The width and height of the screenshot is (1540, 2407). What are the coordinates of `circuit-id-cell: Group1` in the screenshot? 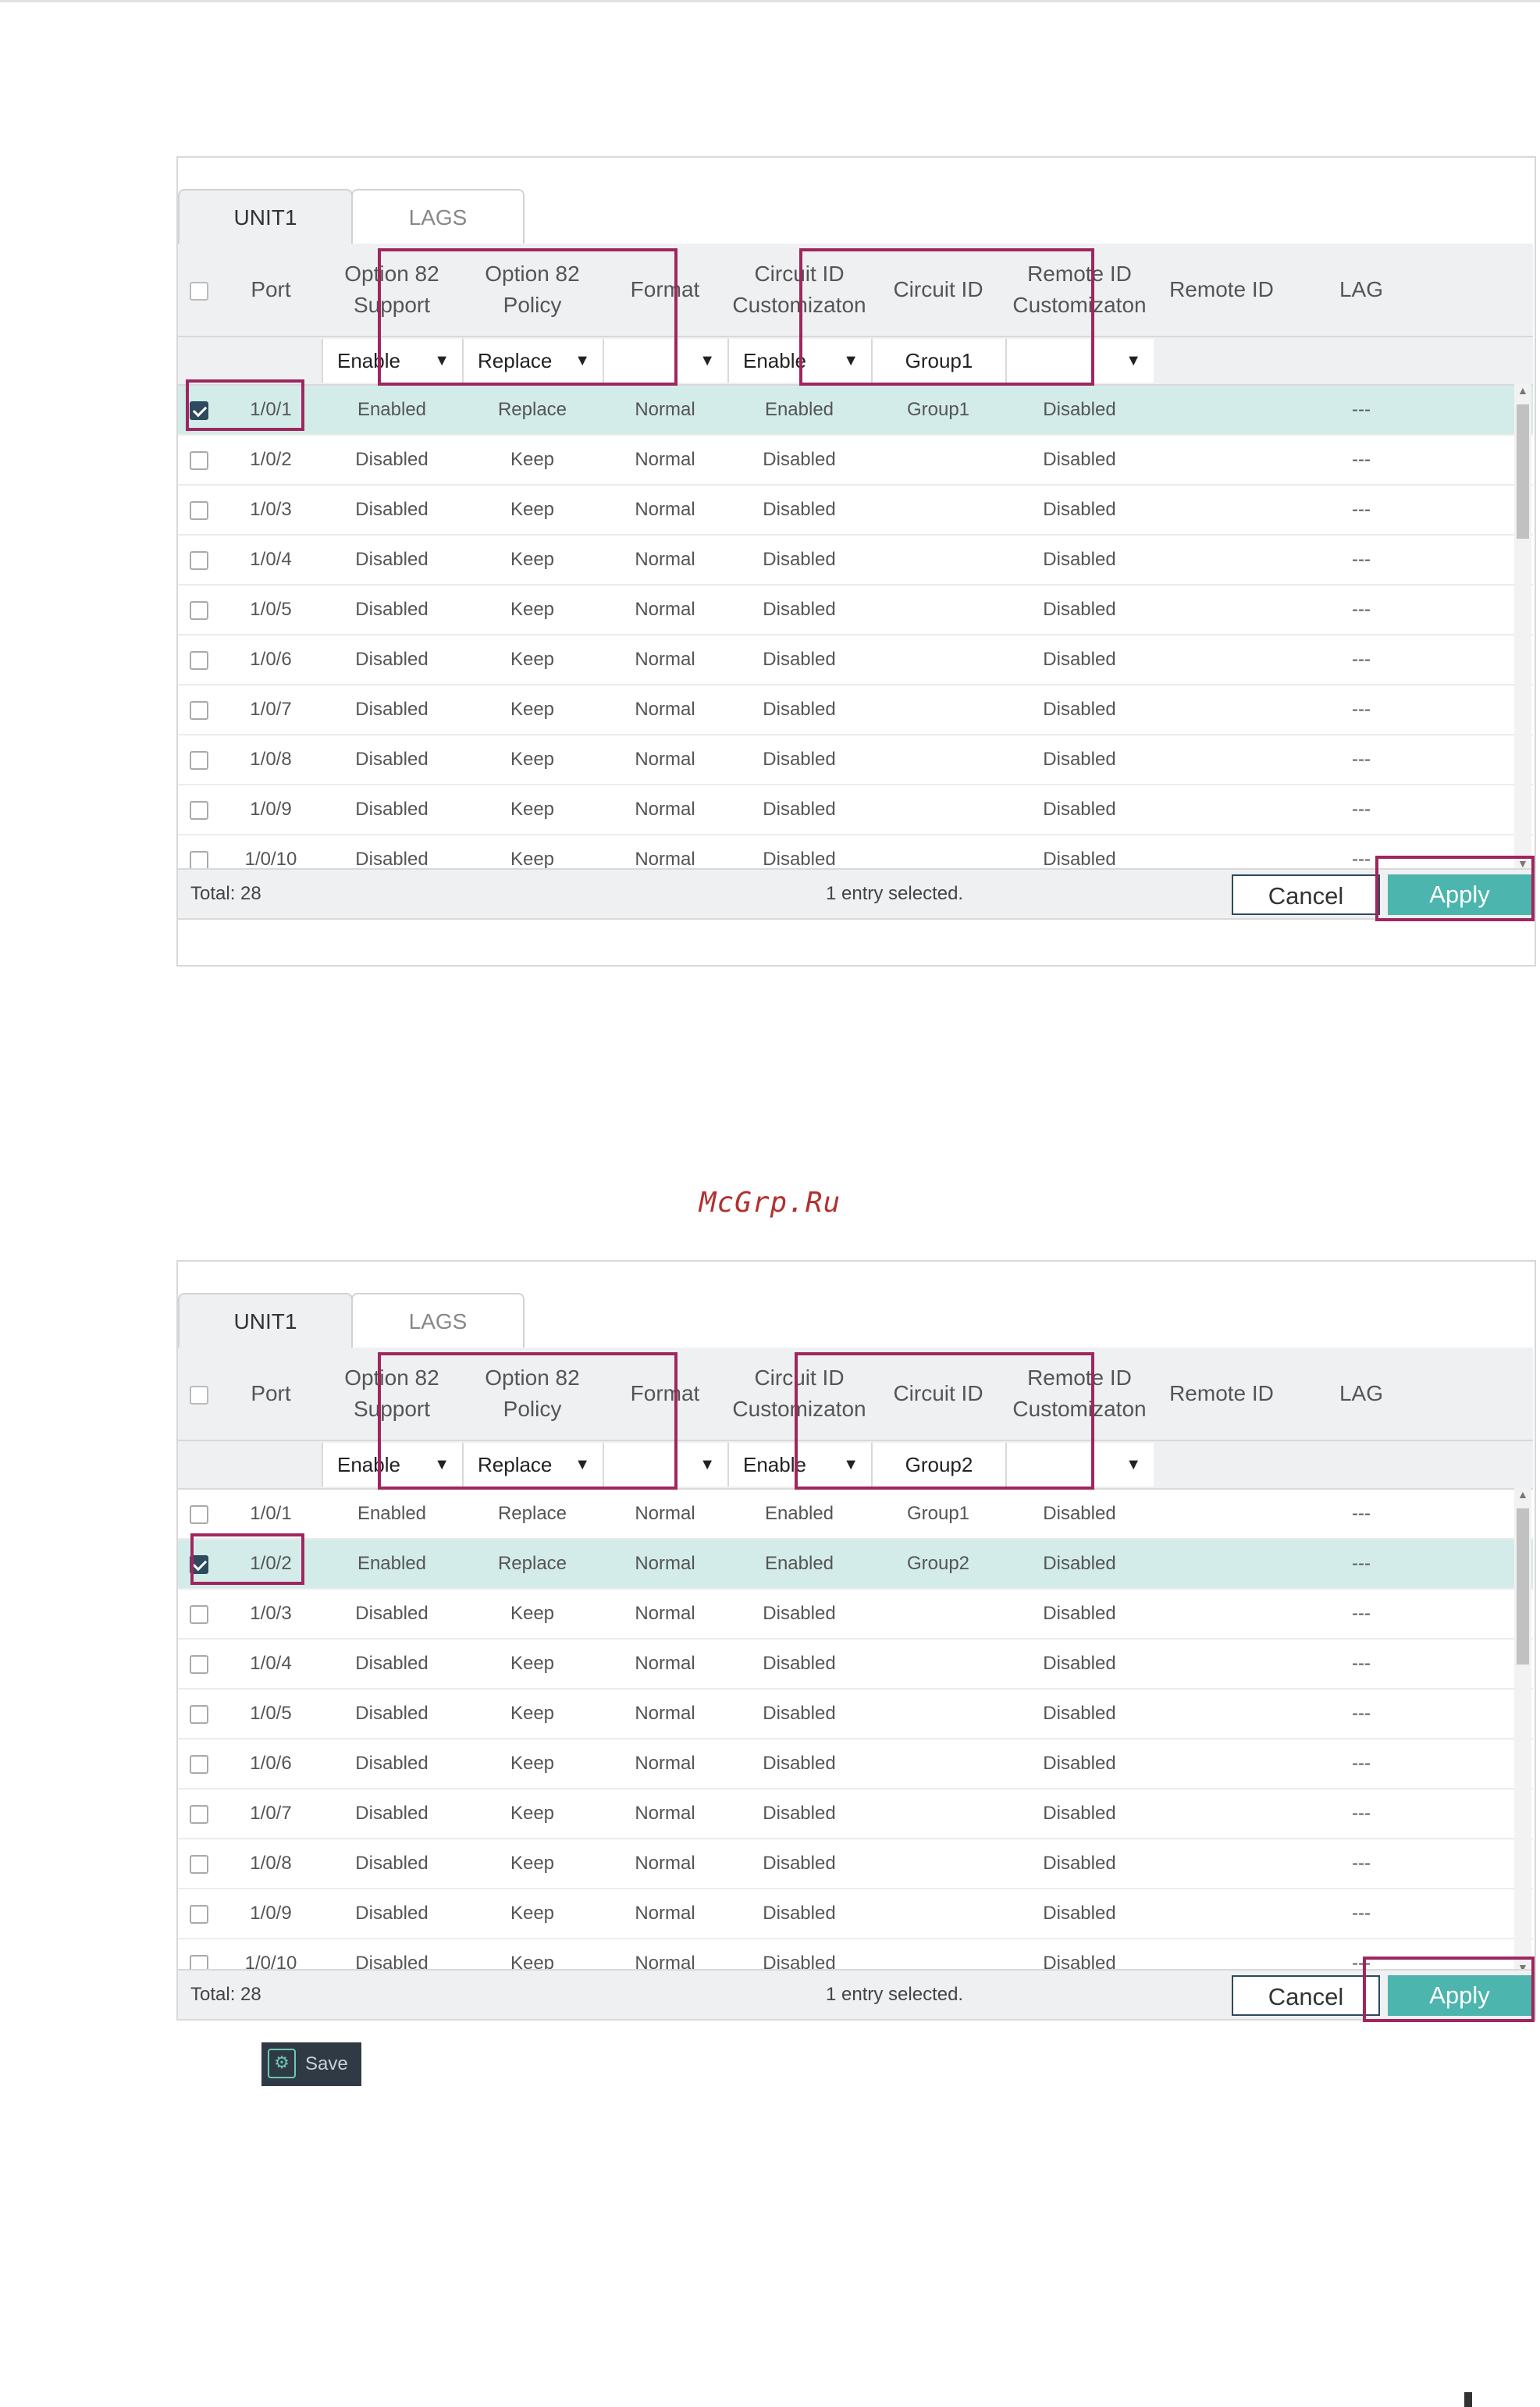 It's located at (938, 1514).